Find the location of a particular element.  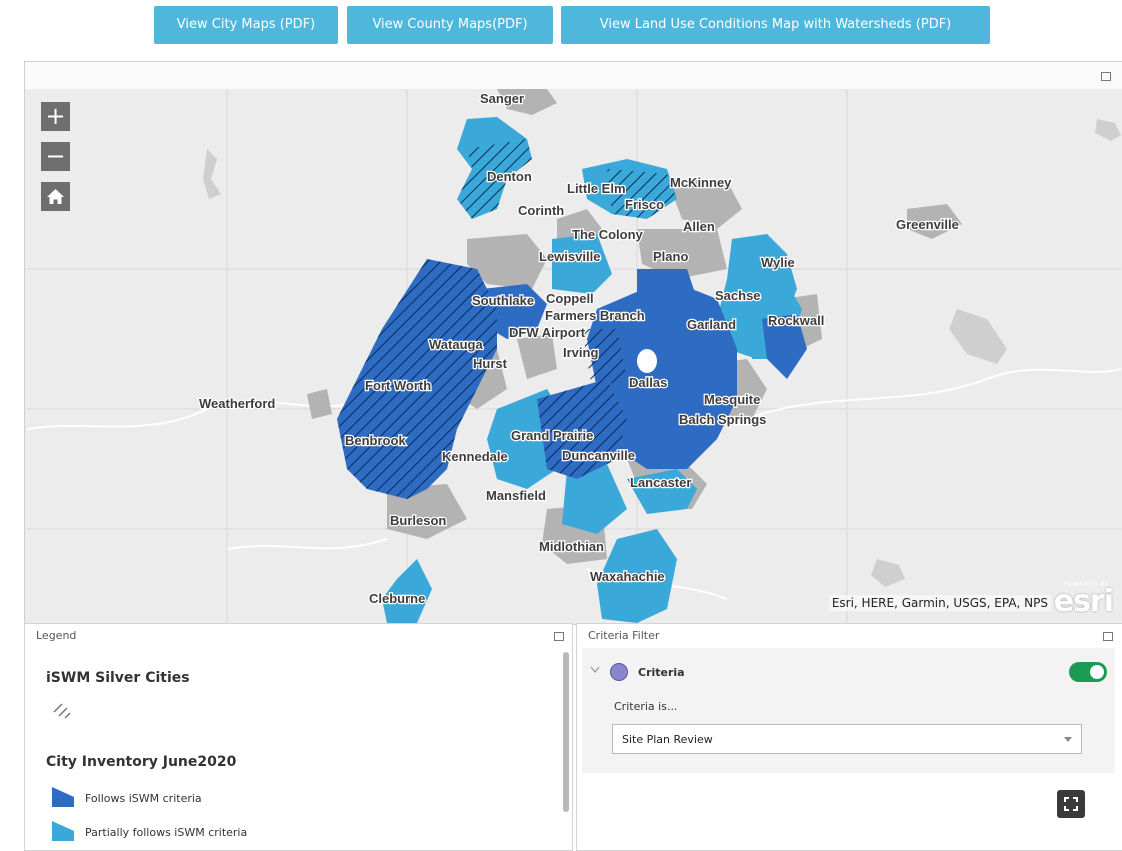

home-icon is located at coordinates (55, 196).